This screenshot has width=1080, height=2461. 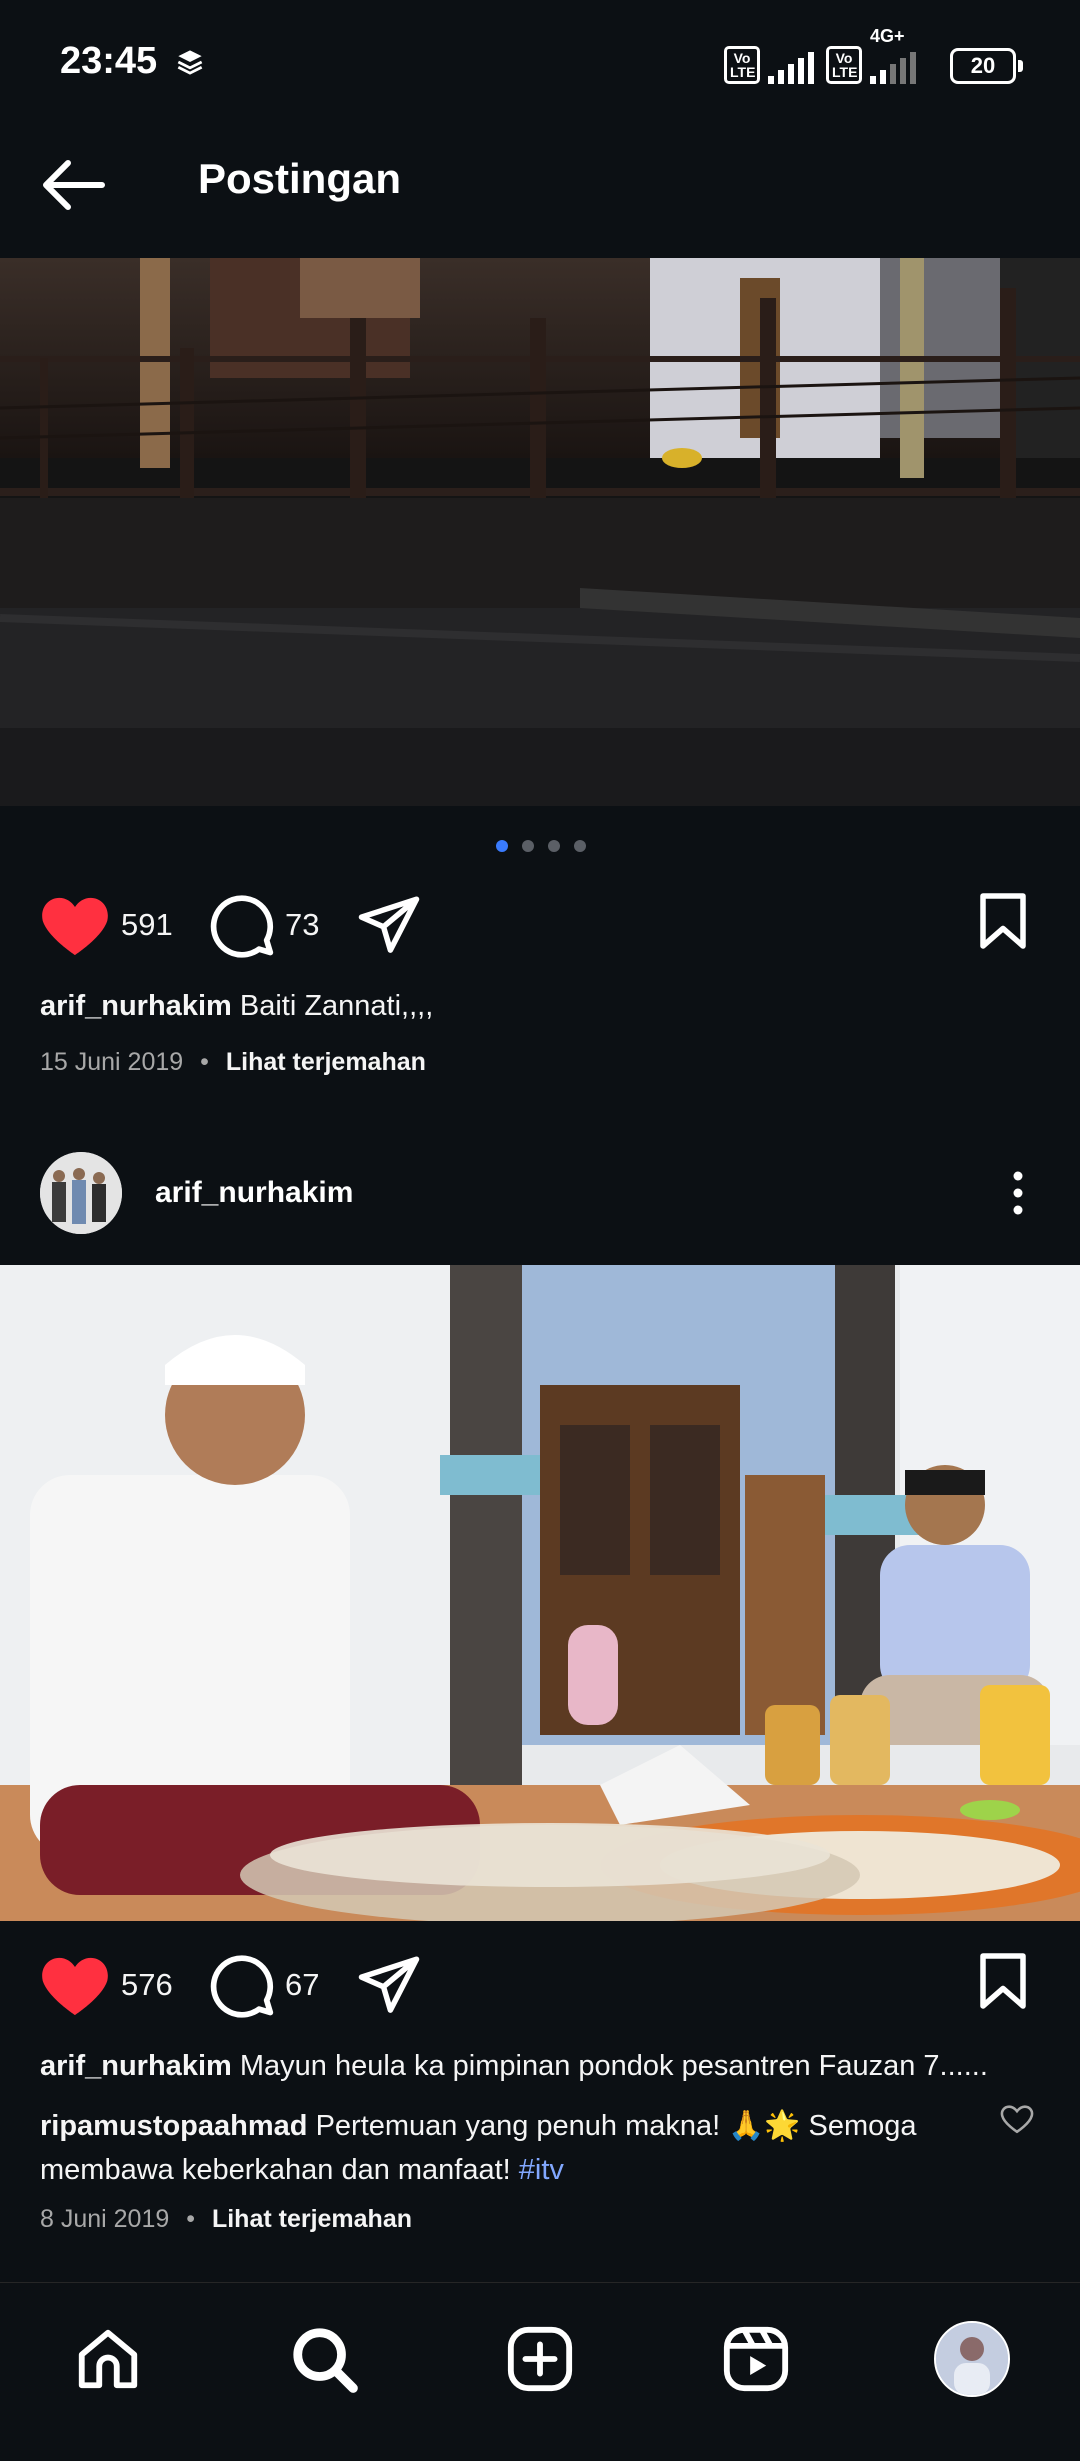 I want to click on create-icon, so click(x=540, y=2359).